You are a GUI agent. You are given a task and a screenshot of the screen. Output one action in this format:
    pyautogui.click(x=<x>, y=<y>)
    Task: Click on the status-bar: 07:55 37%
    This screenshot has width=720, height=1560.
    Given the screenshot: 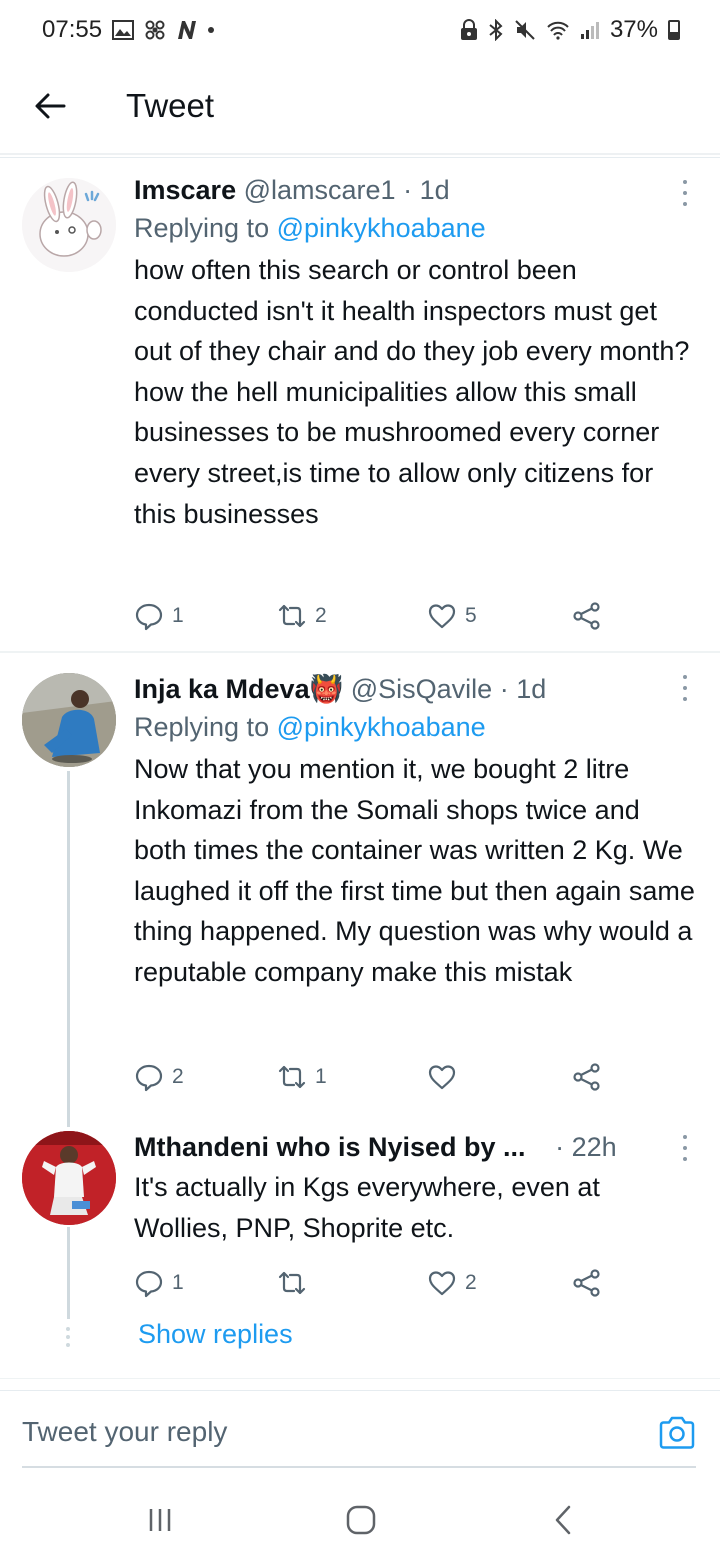 What is the action you would take?
    pyautogui.click(x=360, y=30)
    